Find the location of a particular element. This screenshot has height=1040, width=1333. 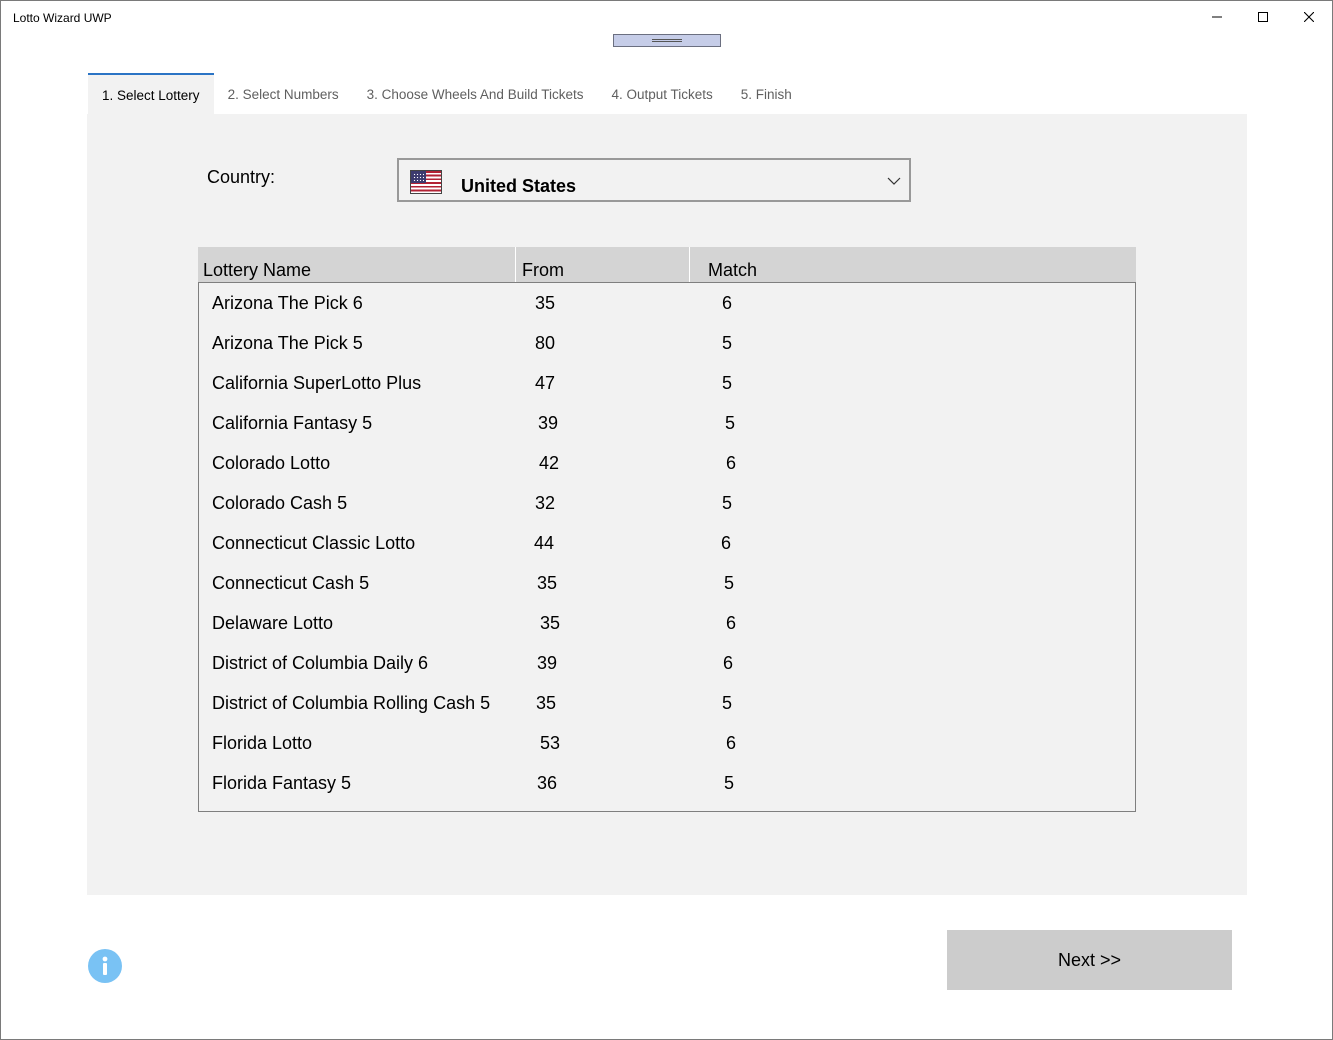

cell-from: 32 is located at coordinates (545, 503).